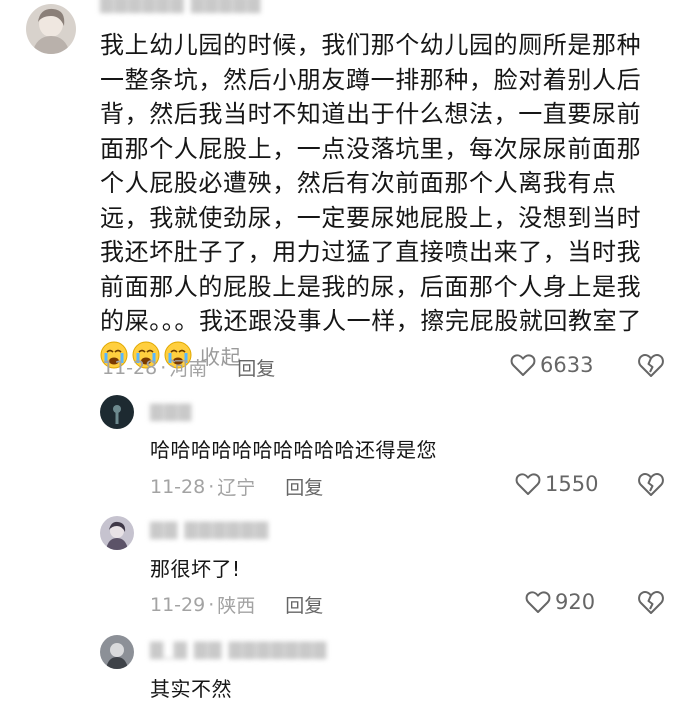  I want to click on comment-region: 陕西, so click(236, 606).